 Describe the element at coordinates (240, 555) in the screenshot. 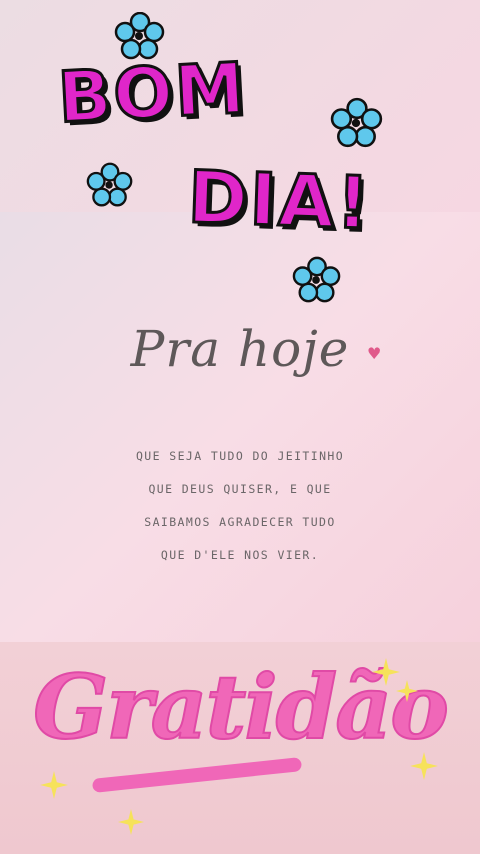

I see `message-line: QUE D'ELE NOS VIER.` at that location.